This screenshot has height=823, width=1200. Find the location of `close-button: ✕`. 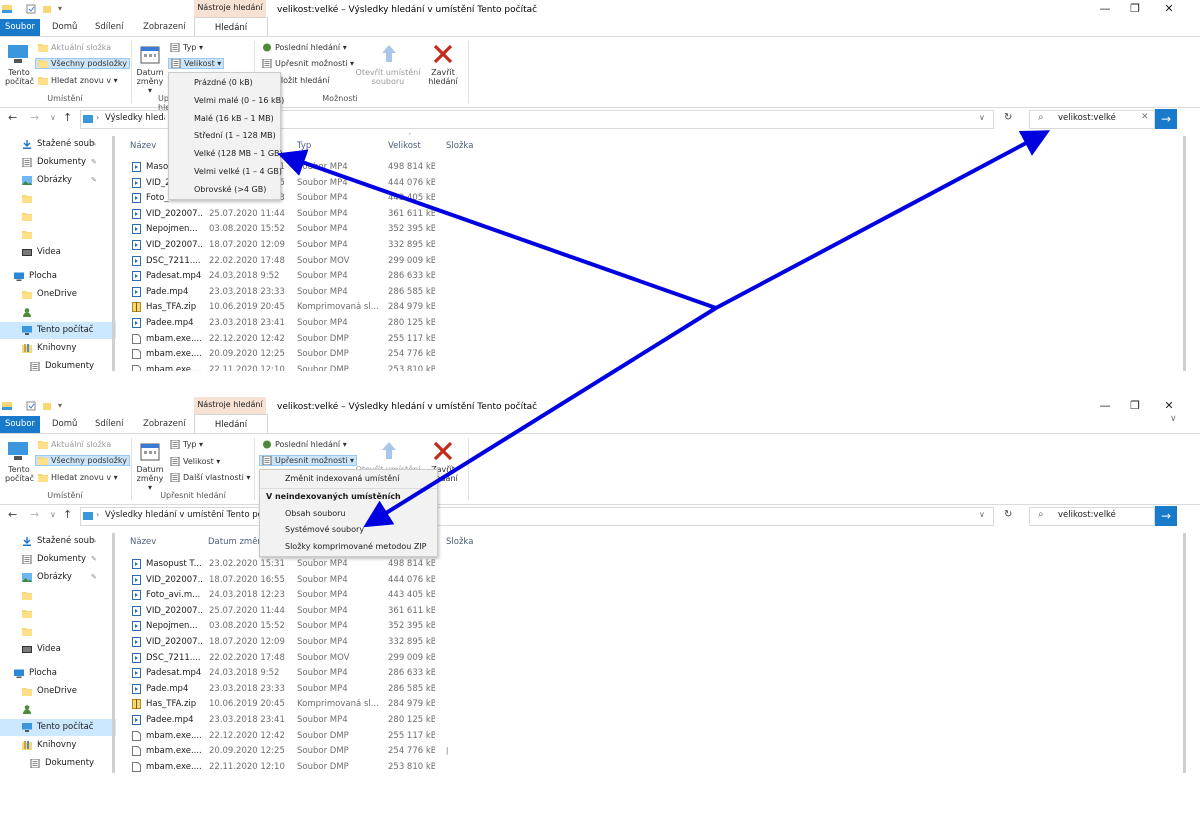

close-button: ✕ is located at coordinates (1169, 405).